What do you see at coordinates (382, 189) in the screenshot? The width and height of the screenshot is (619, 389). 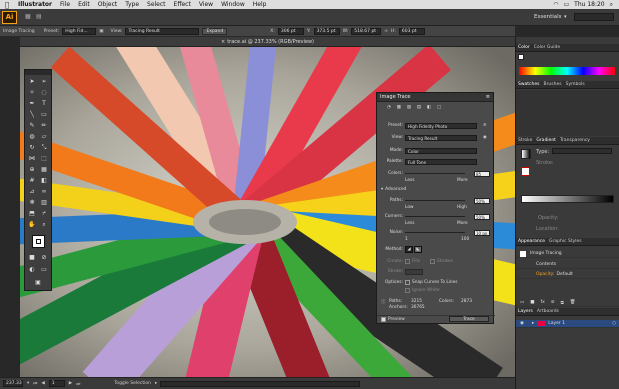 I see `disclosure-triangle-icon: ▾` at bounding box center [382, 189].